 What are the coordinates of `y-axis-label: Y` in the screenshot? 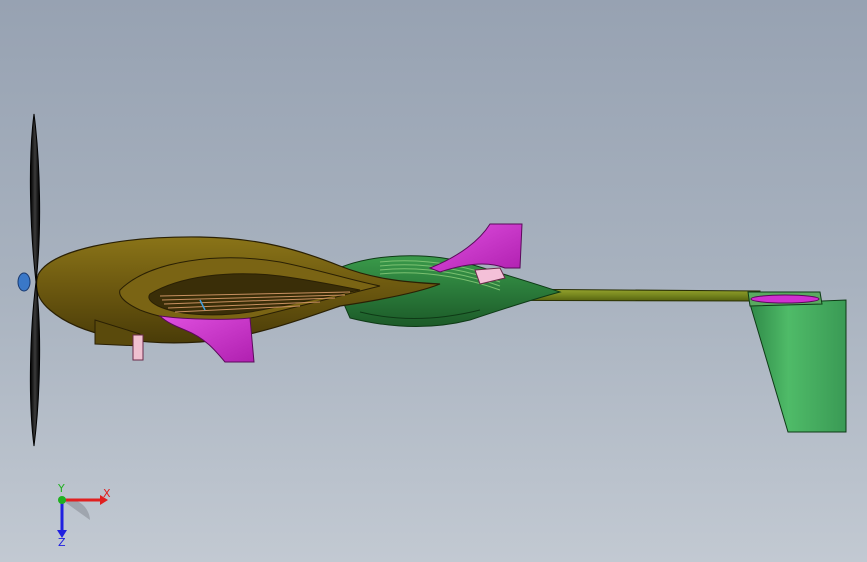 It's located at (61, 488).